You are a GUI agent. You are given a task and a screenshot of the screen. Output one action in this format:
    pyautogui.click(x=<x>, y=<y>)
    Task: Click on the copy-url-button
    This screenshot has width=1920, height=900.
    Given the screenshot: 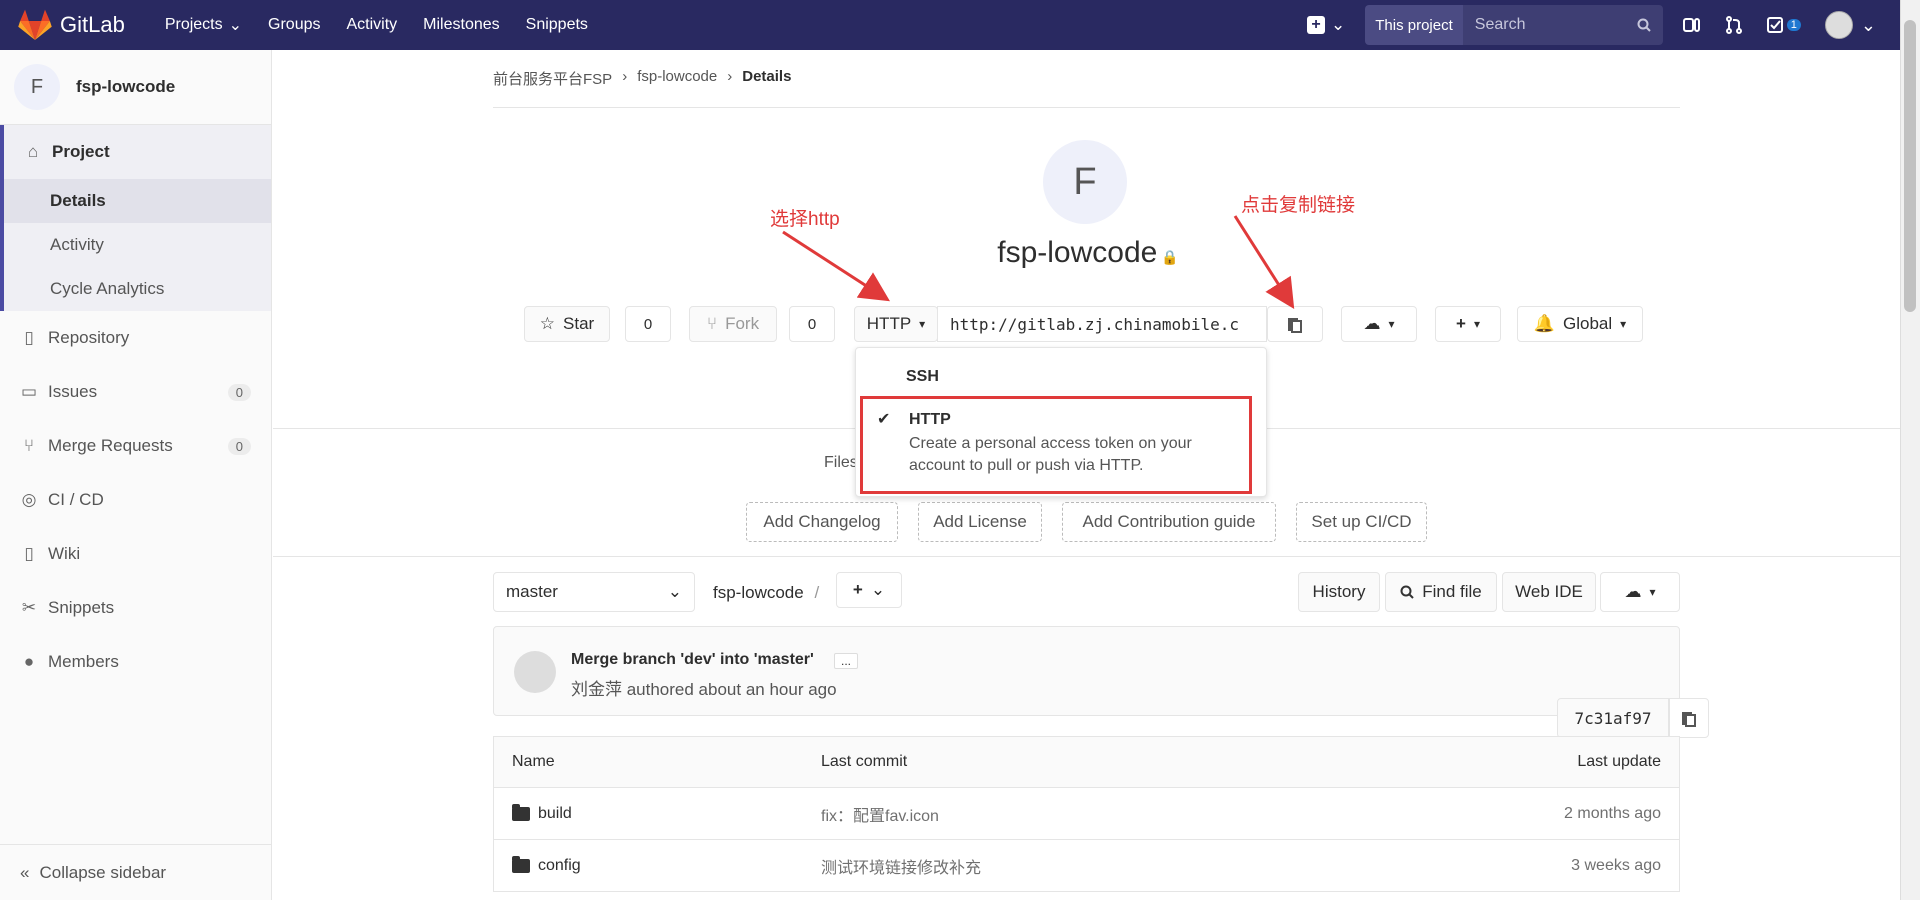 What is the action you would take?
    pyautogui.click(x=1295, y=324)
    